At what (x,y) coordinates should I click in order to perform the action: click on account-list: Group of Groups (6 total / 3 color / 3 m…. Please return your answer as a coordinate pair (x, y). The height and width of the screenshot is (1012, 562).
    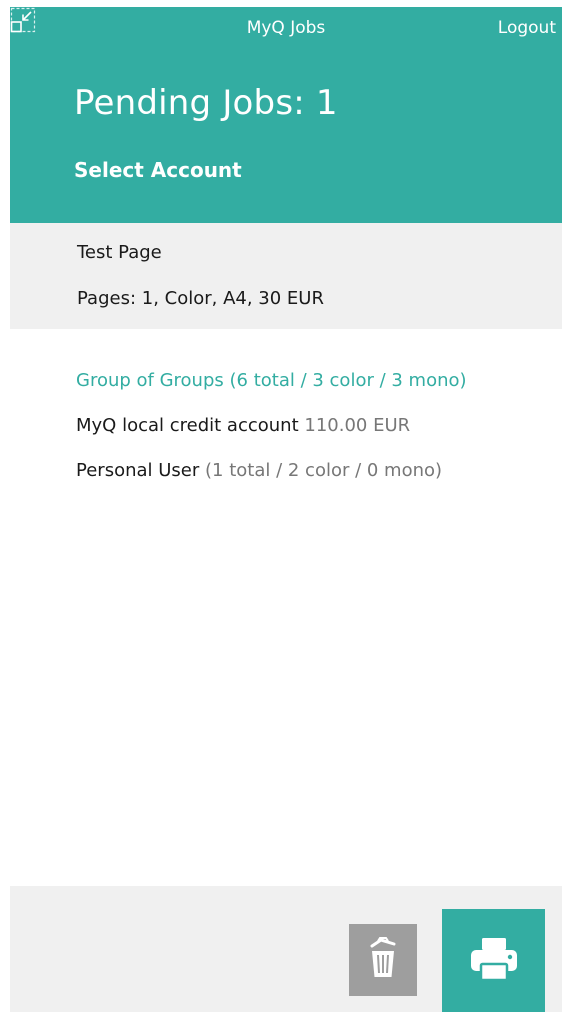
    Looking at the image, I should click on (319, 436).